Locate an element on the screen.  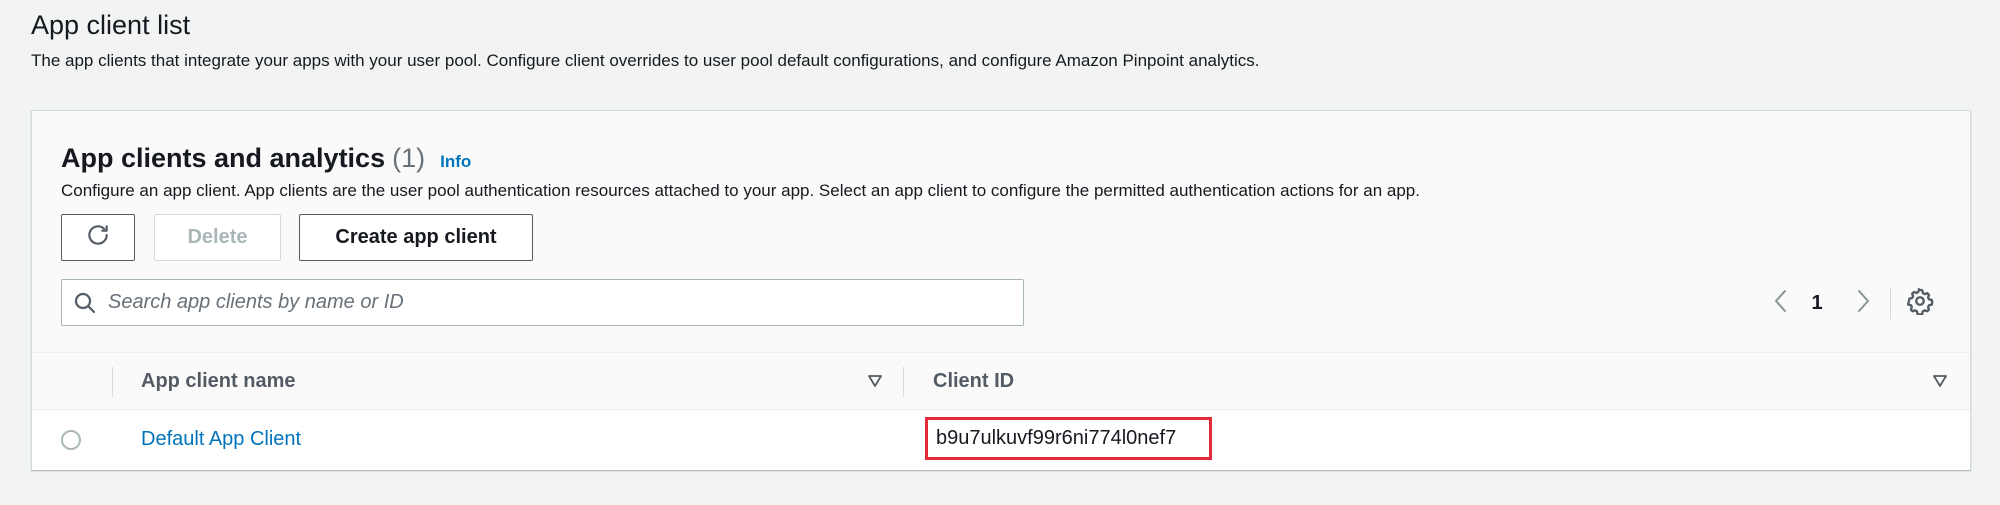
previous-page-button is located at coordinates (1781, 303).